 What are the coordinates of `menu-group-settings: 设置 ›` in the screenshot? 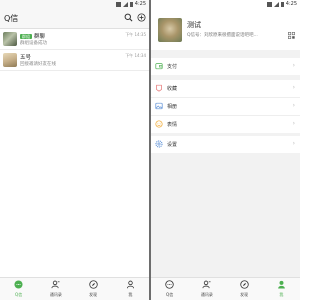 It's located at (225, 144).